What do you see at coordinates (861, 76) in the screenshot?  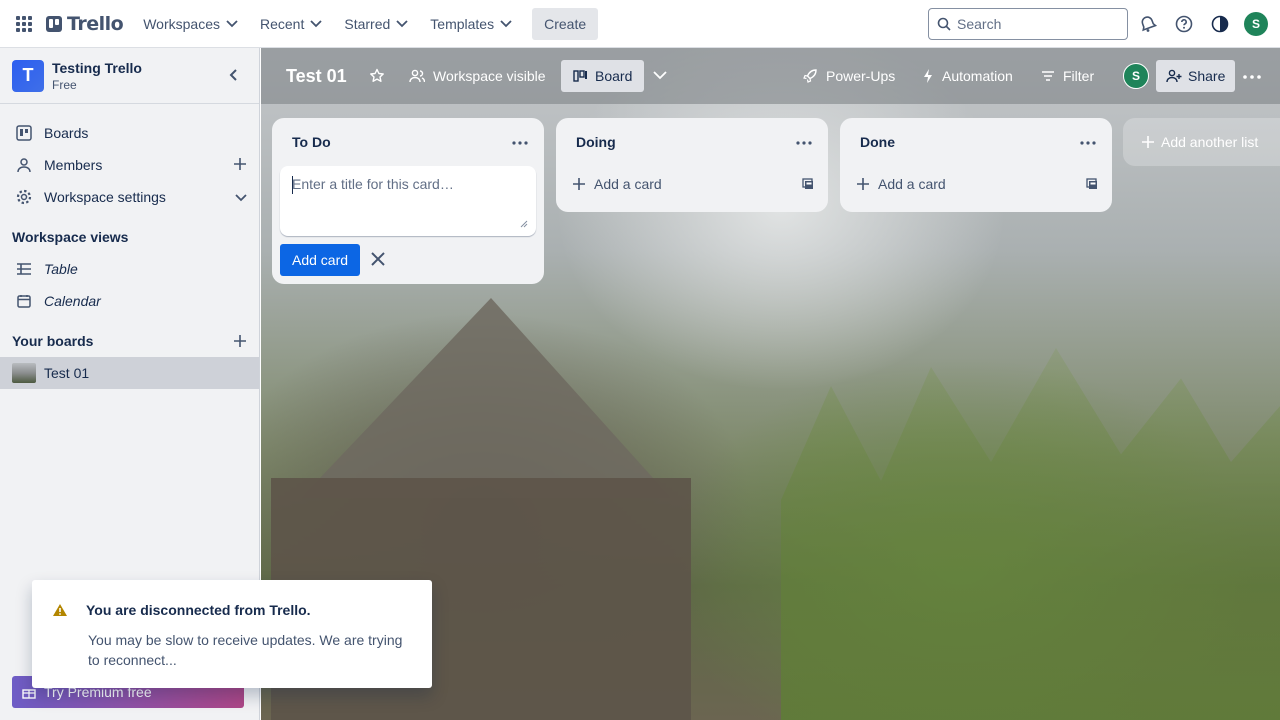 I see `power-ups-label: Power-Ups` at bounding box center [861, 76].